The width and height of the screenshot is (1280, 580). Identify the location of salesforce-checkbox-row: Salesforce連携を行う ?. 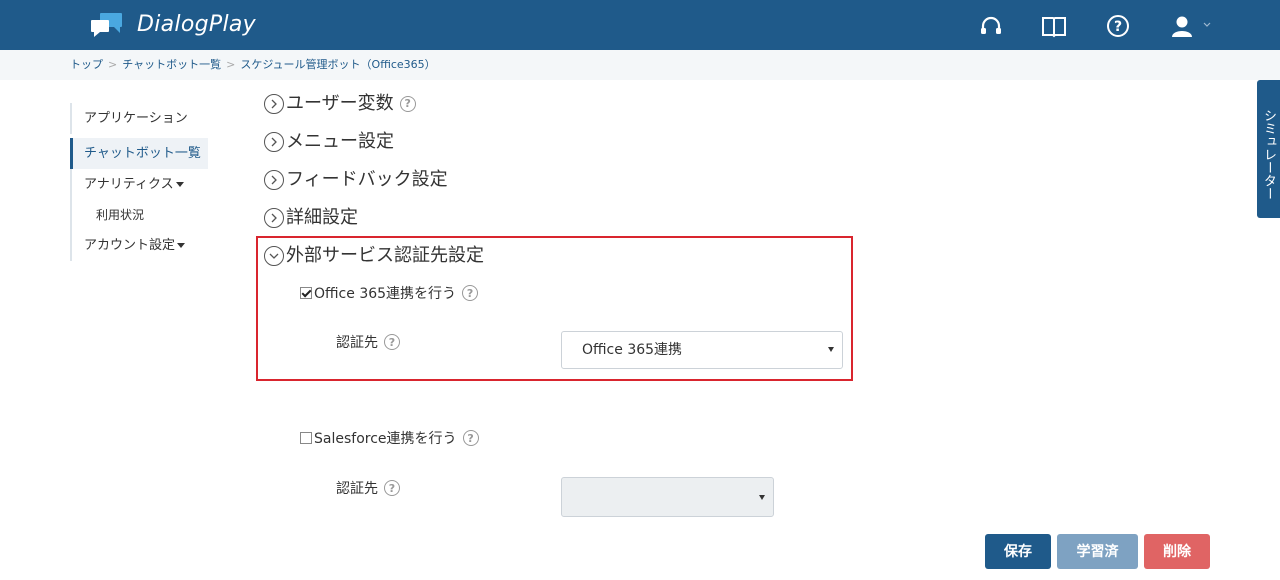
(389, 438).